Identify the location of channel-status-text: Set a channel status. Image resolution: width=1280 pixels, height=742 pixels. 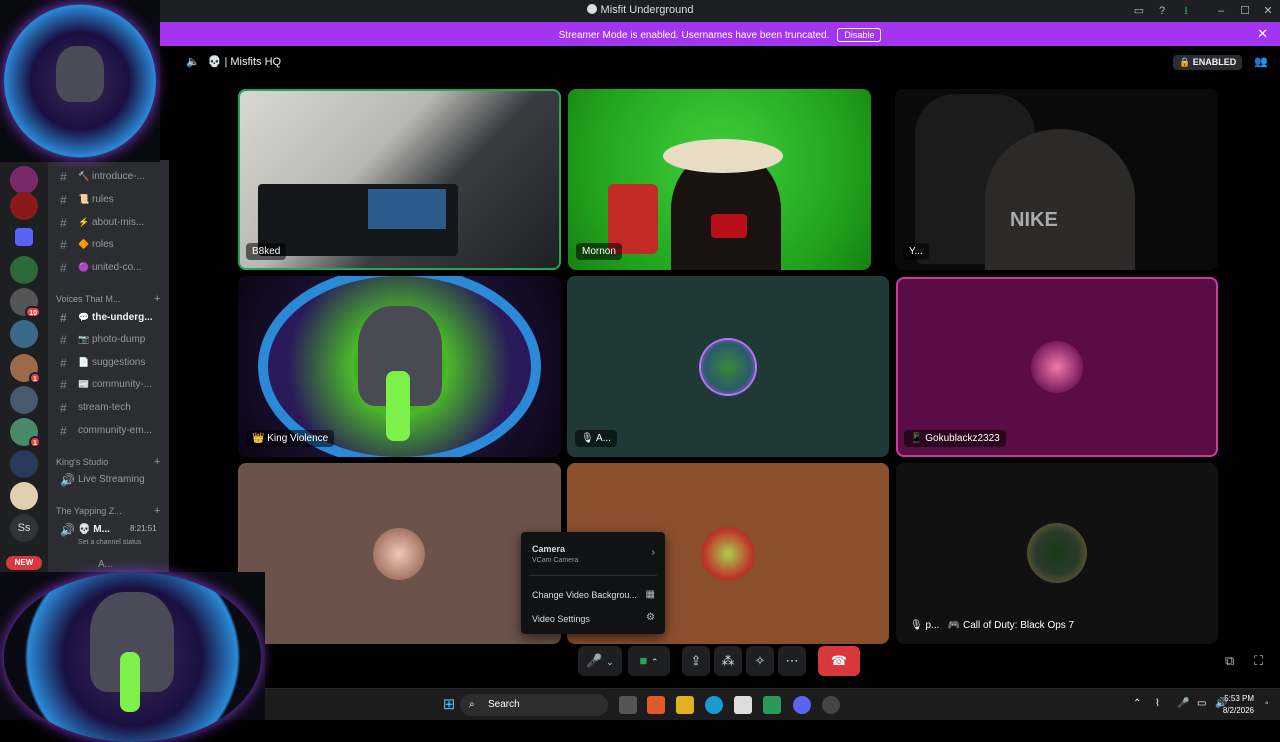
(109, 542).